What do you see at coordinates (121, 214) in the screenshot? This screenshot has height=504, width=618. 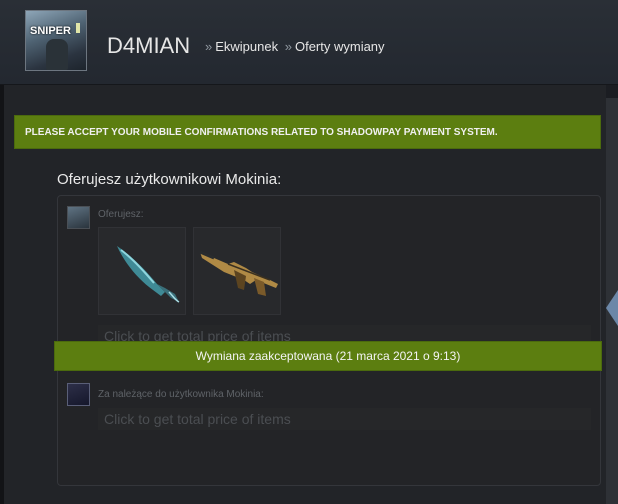 I see `my-offer-label: Oferujesz:` at bounding box center [121, 214].